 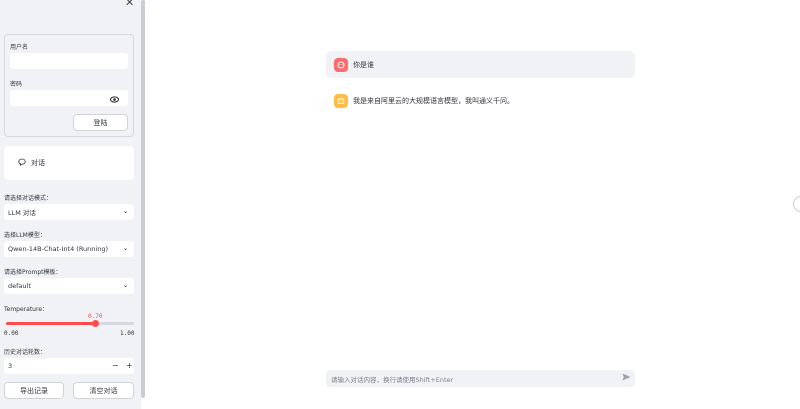 What do you see at coordinates (115, 365) in the screenshot?
I see `minus-button: −` at bounding box center [115, 365].